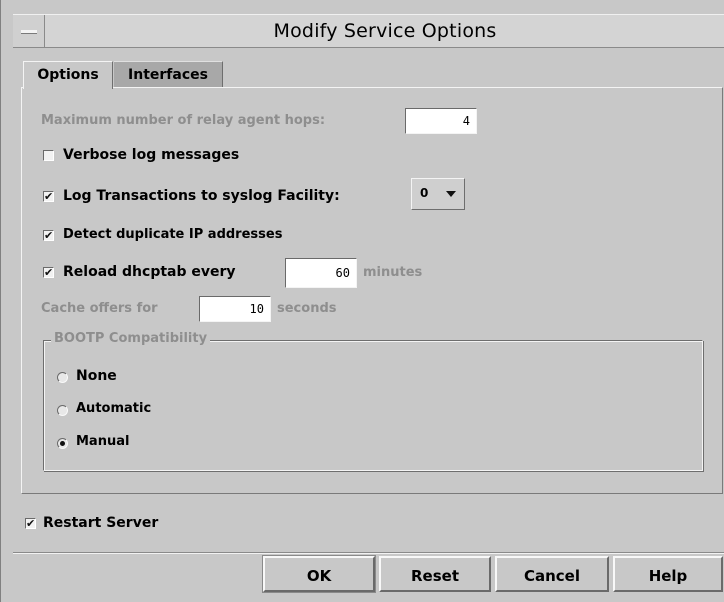 This screenshot has width=724, height=602. What do you see at coordinates (96, 376) in the screenshot?
I see `bootp-none-label: None` at bounding box center [96, 376].